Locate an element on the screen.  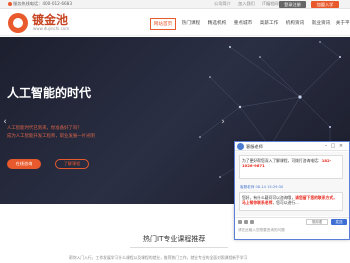
top-link-it: IT编程网 is located at coordinates (270, 3).